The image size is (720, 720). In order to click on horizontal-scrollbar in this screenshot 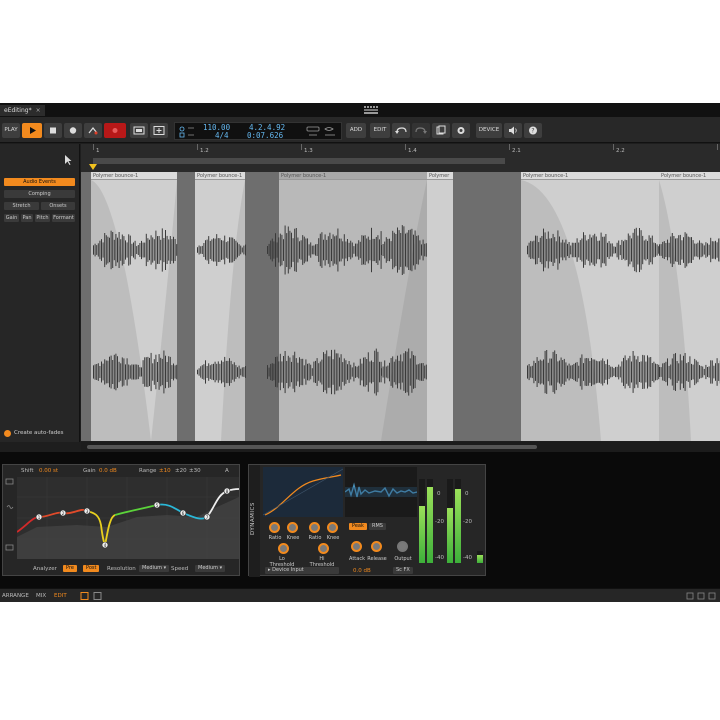, I will do `click(400, 447)`.